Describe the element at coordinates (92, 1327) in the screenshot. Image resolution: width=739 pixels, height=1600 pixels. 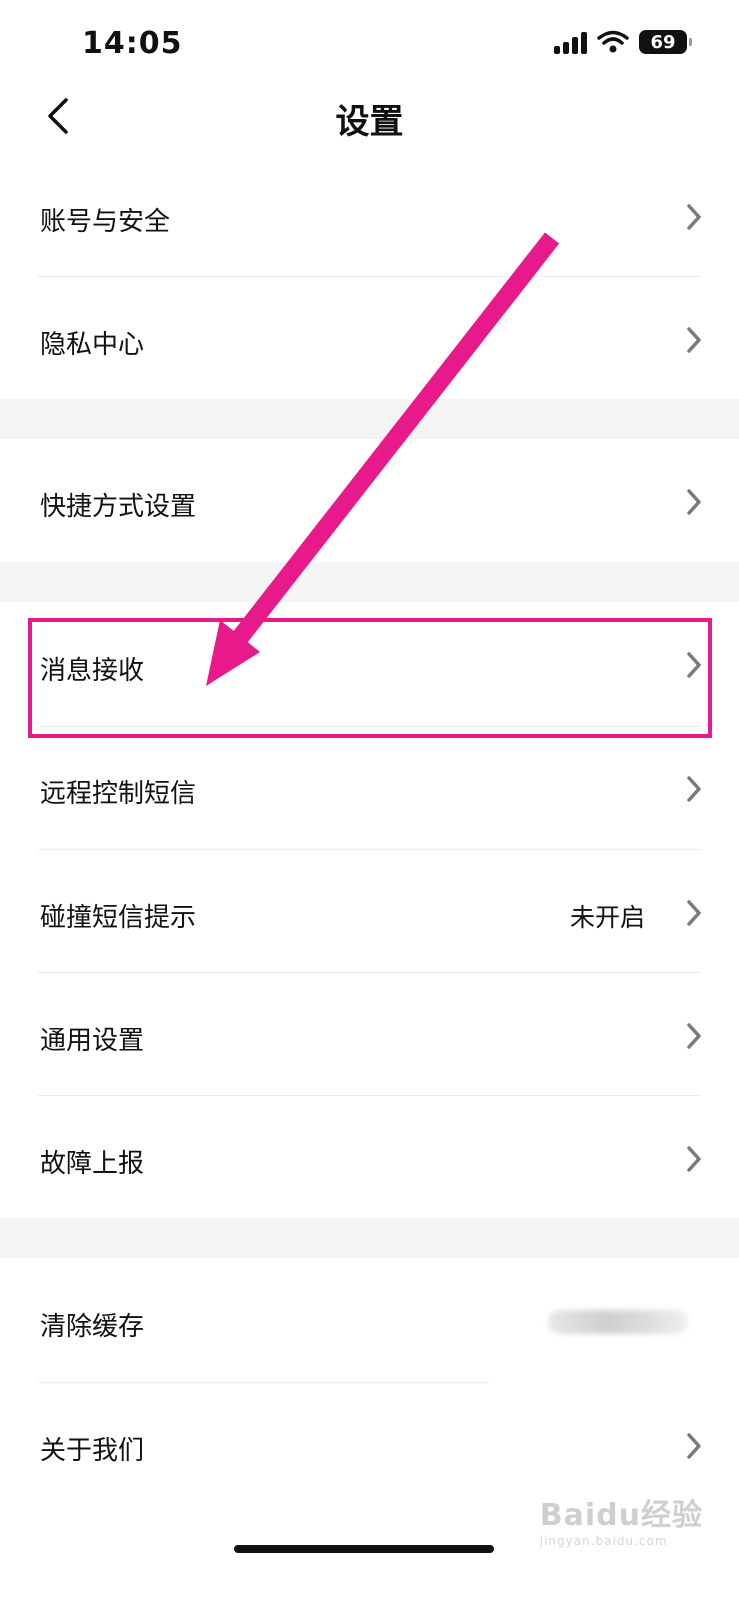
I see `settings-item-label: 清除缓存` at that location.